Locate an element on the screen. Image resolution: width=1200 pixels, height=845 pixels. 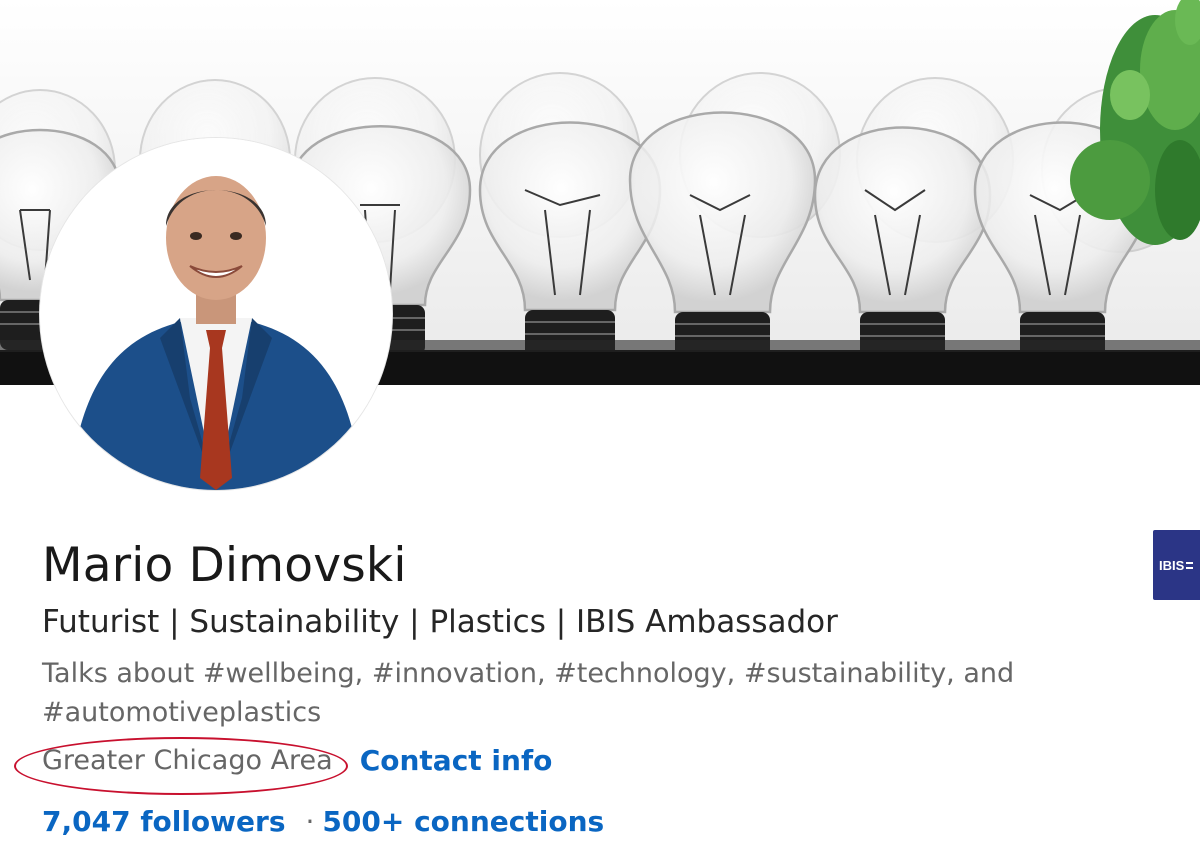
contact-info-link: Contact info is located at coordinates (456, 760).